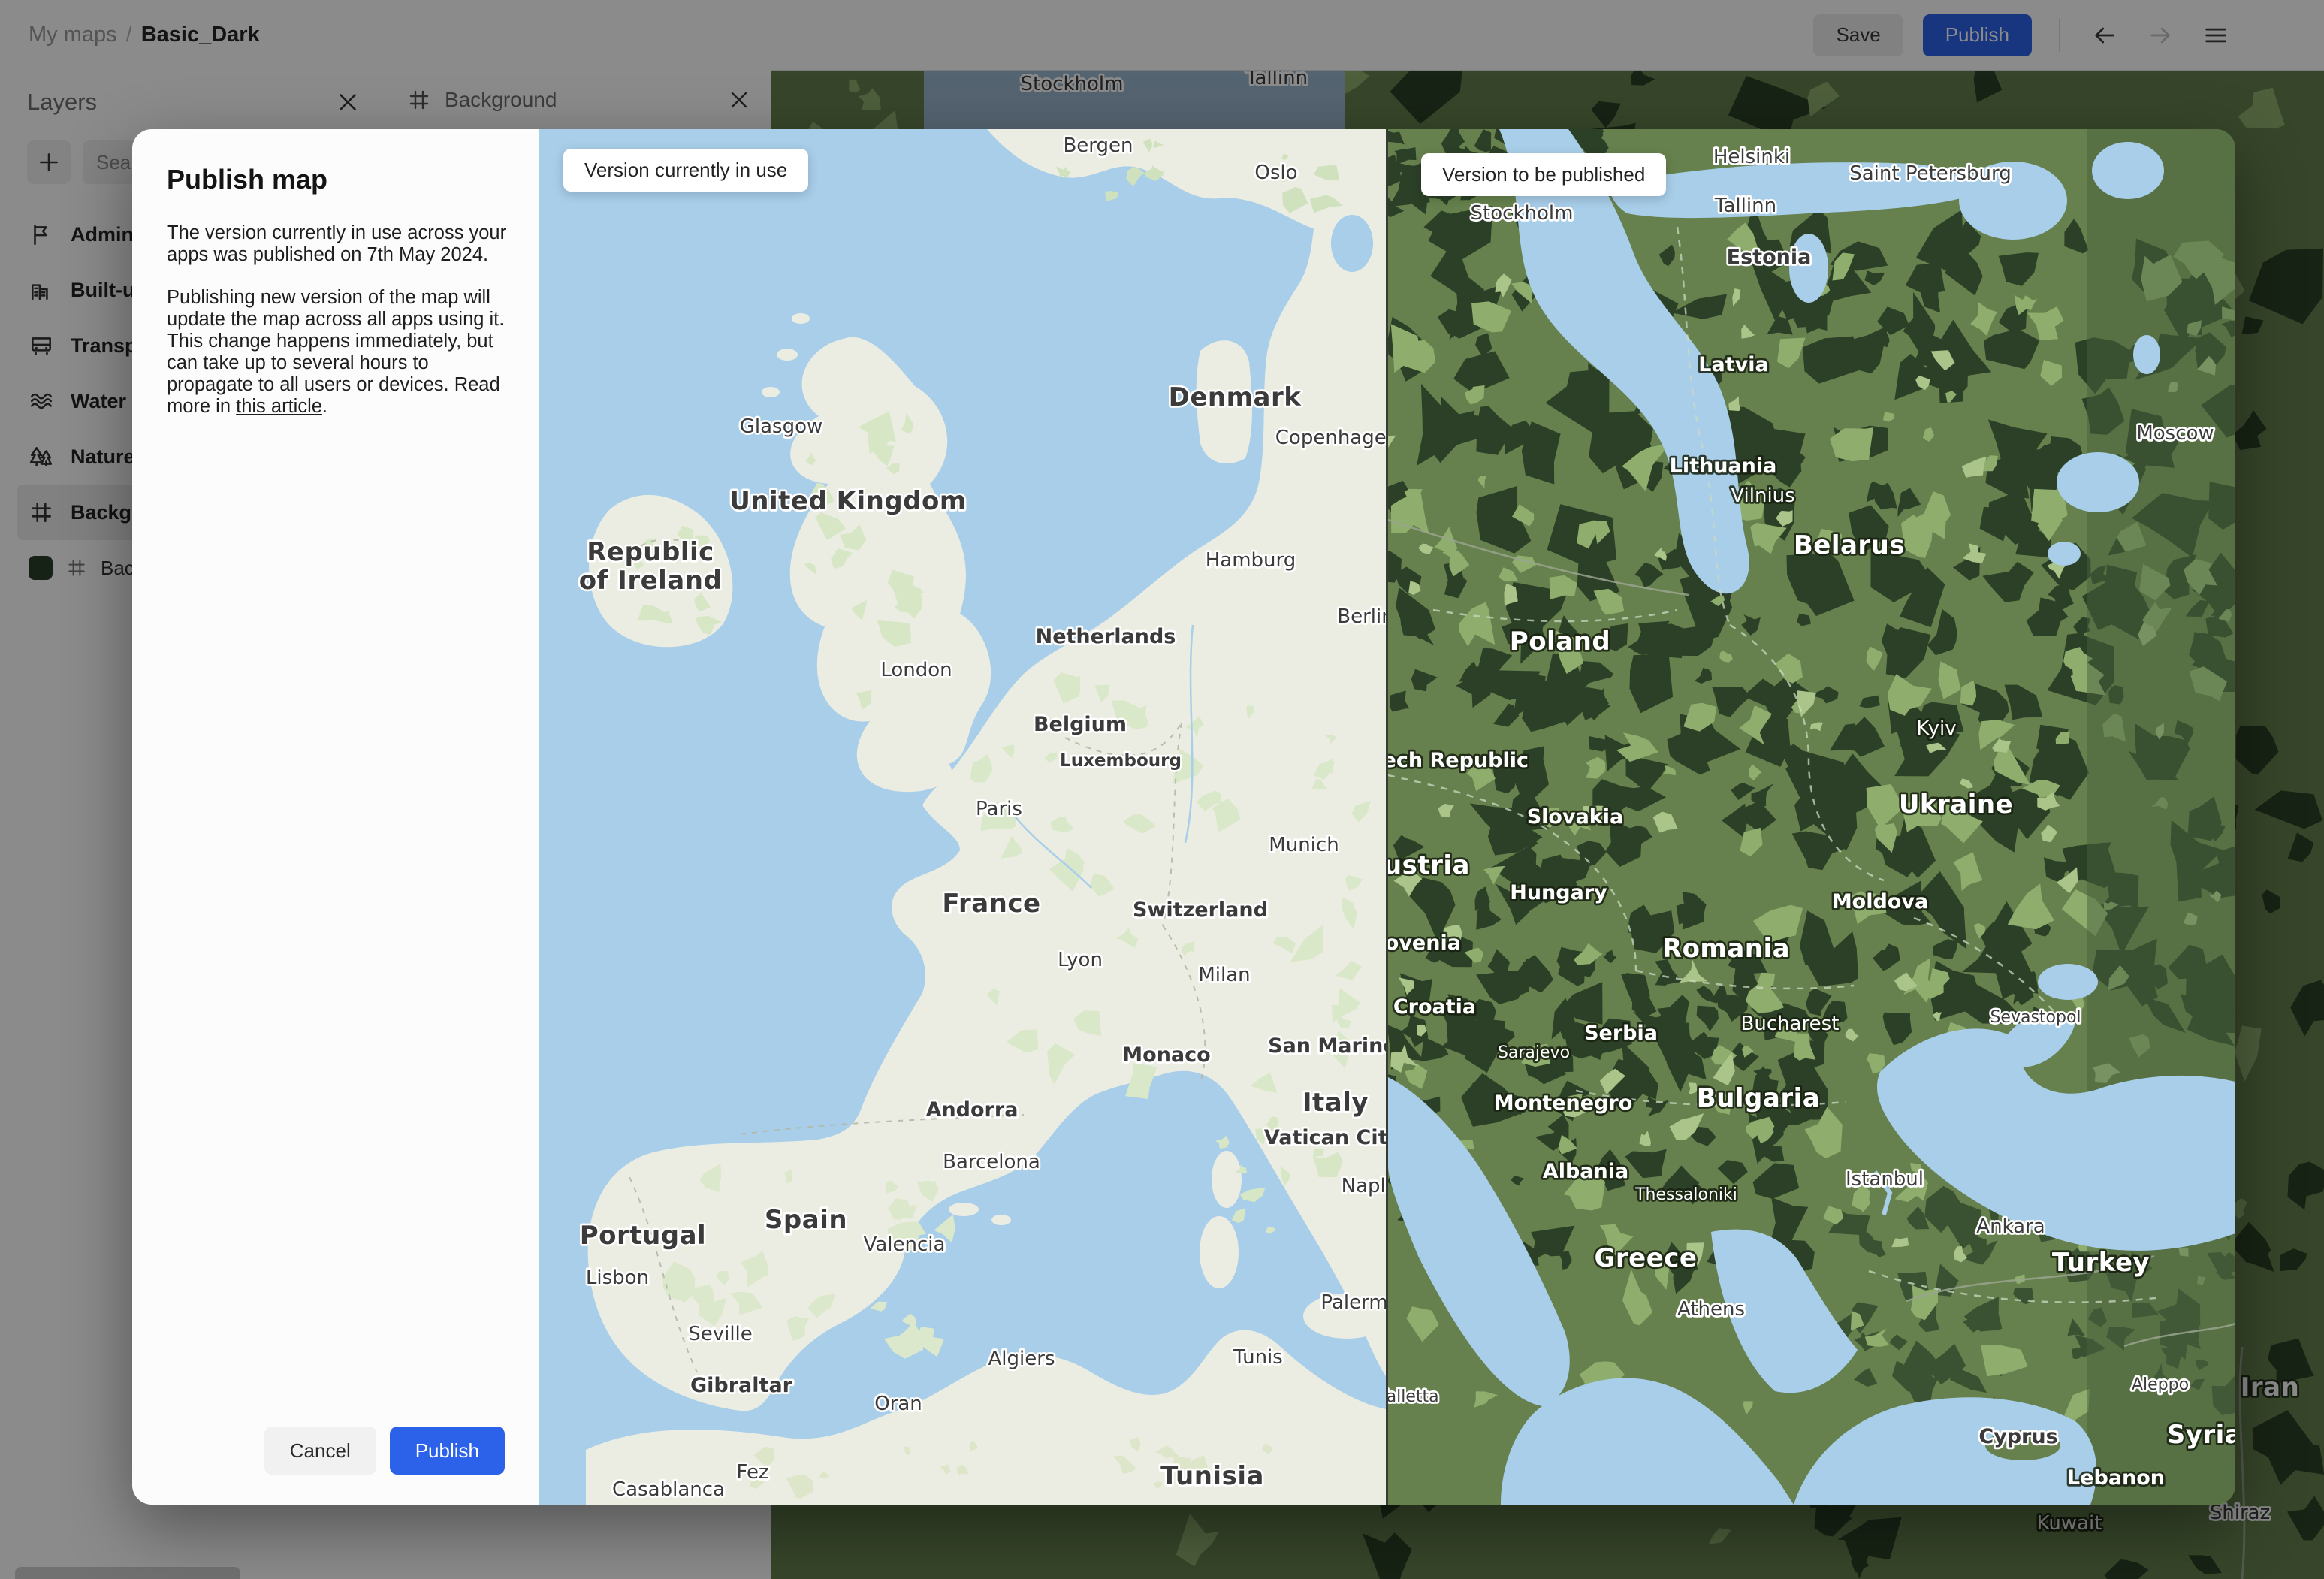 This screenshot has height=1579, width=2324. I want to click on map-label: Lithuania, so click(1723, 466).